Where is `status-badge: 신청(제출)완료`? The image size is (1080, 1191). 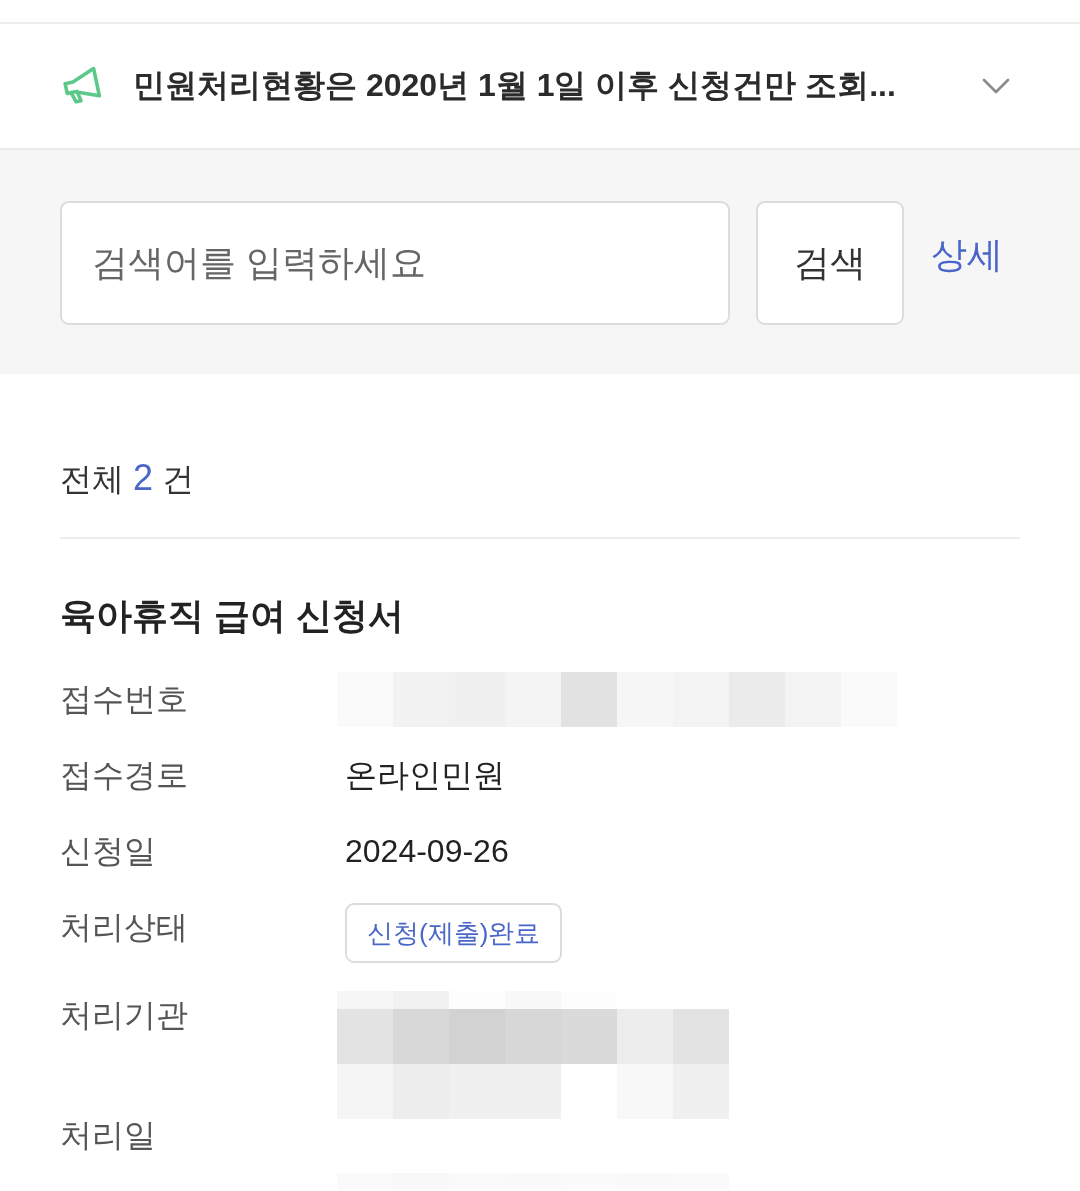
status-badge: 신청(제출)완료 is located at coordinates (454, 933).